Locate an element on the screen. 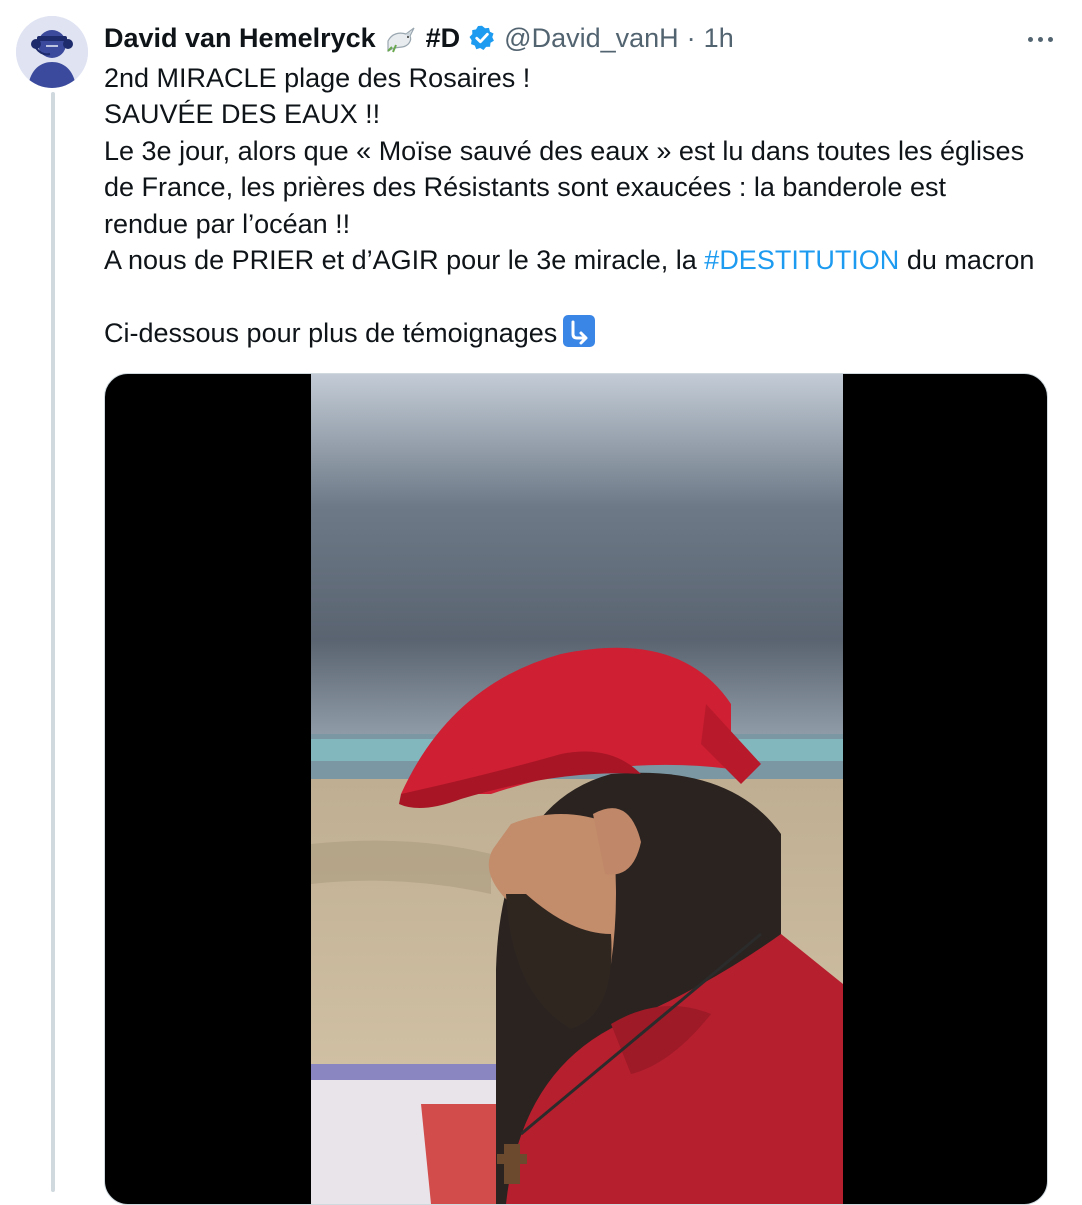 The height and width of the screenshot is (1205, 1082). avatar is located at coordinates (52, 52).